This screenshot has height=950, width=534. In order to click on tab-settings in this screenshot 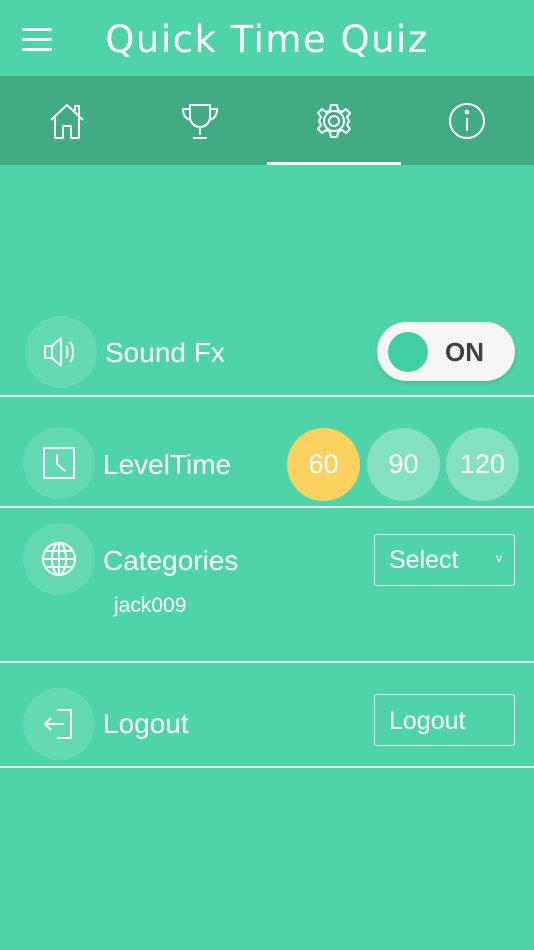, I will do `click(334, 120)`.